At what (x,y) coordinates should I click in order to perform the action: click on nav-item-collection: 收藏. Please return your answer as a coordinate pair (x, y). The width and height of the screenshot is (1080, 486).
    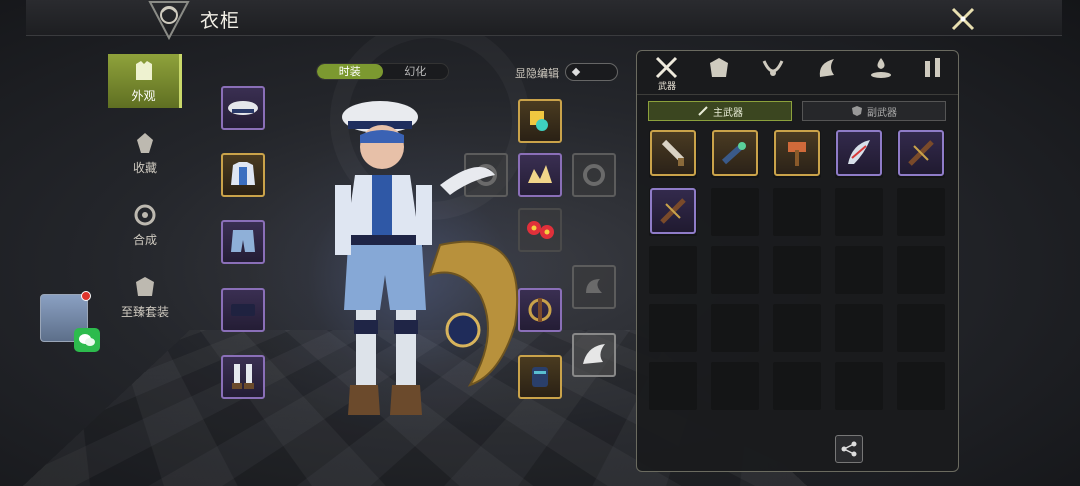
    Looking at the image, I should click on (145, 153).